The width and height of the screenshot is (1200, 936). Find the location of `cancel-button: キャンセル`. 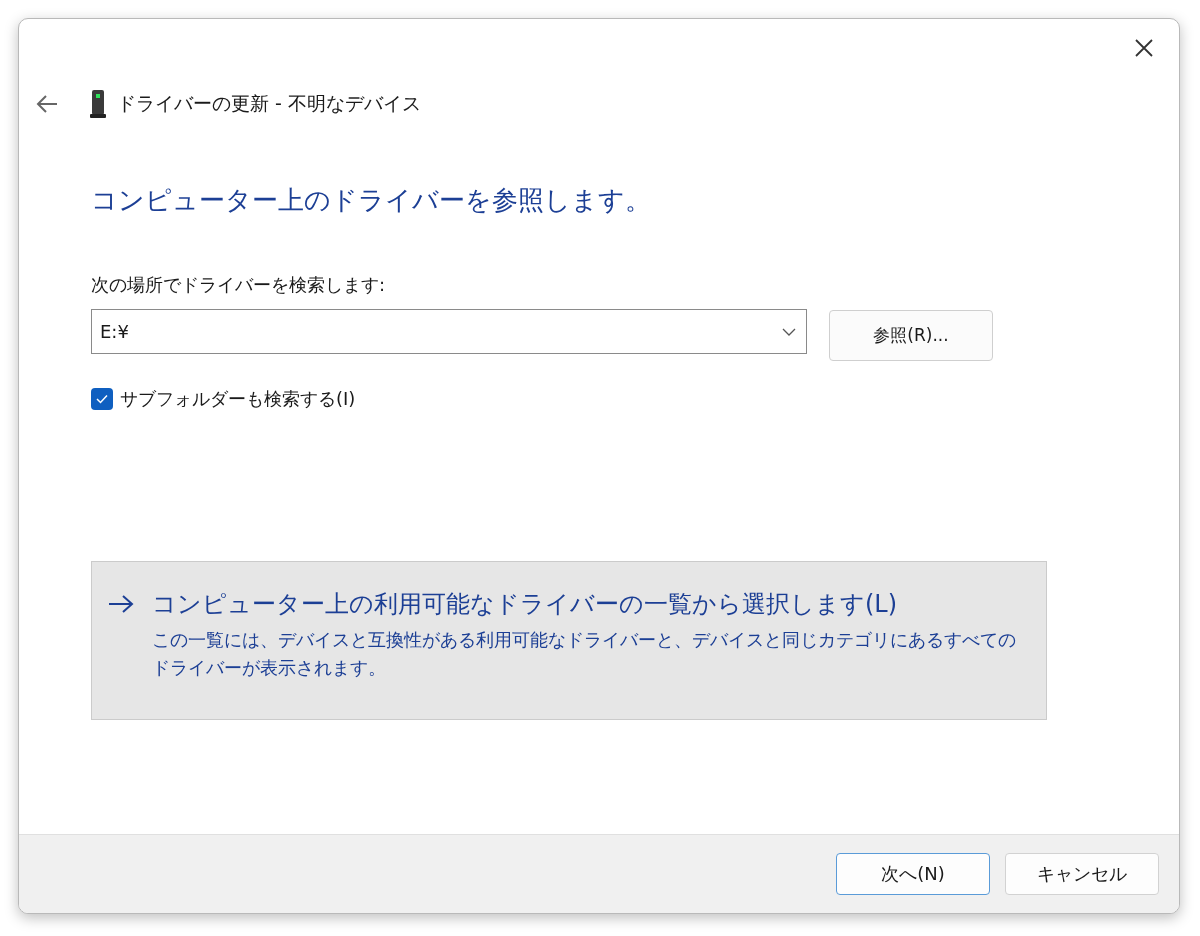

cancel-button: キャンセル is located at coordinates (1082, 874).